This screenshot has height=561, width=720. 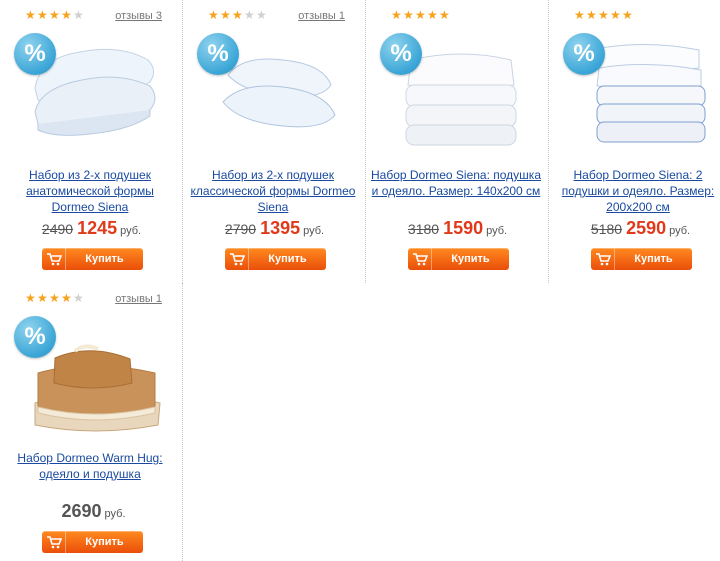 I want to click on price-block: 2490 1245 руб., so click(x=91, y=228).